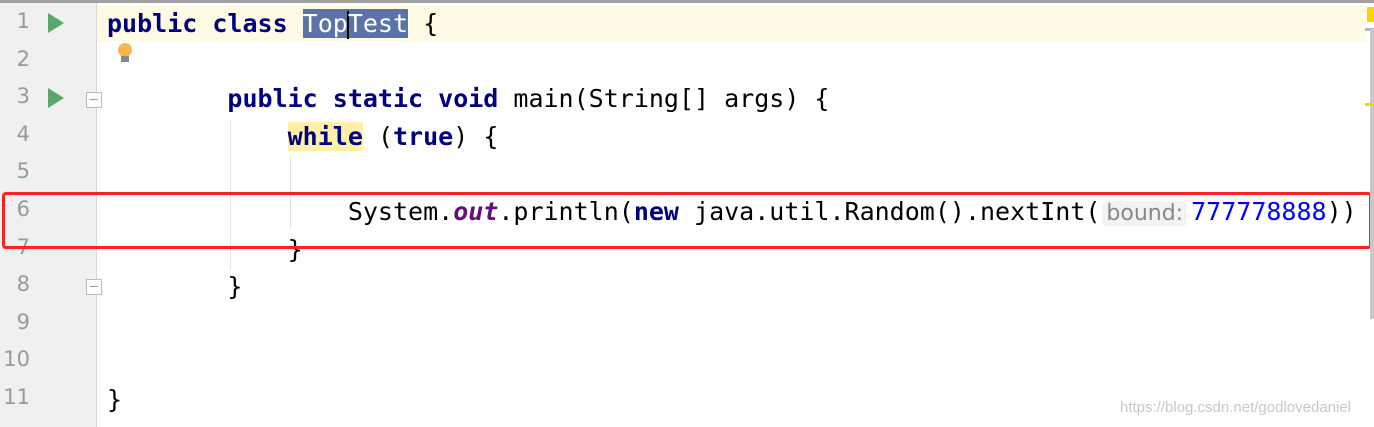  What do you see at coordinates (23, 133) in the screenshot?
I see `line-number: 4` at bounding box center [23, 133].